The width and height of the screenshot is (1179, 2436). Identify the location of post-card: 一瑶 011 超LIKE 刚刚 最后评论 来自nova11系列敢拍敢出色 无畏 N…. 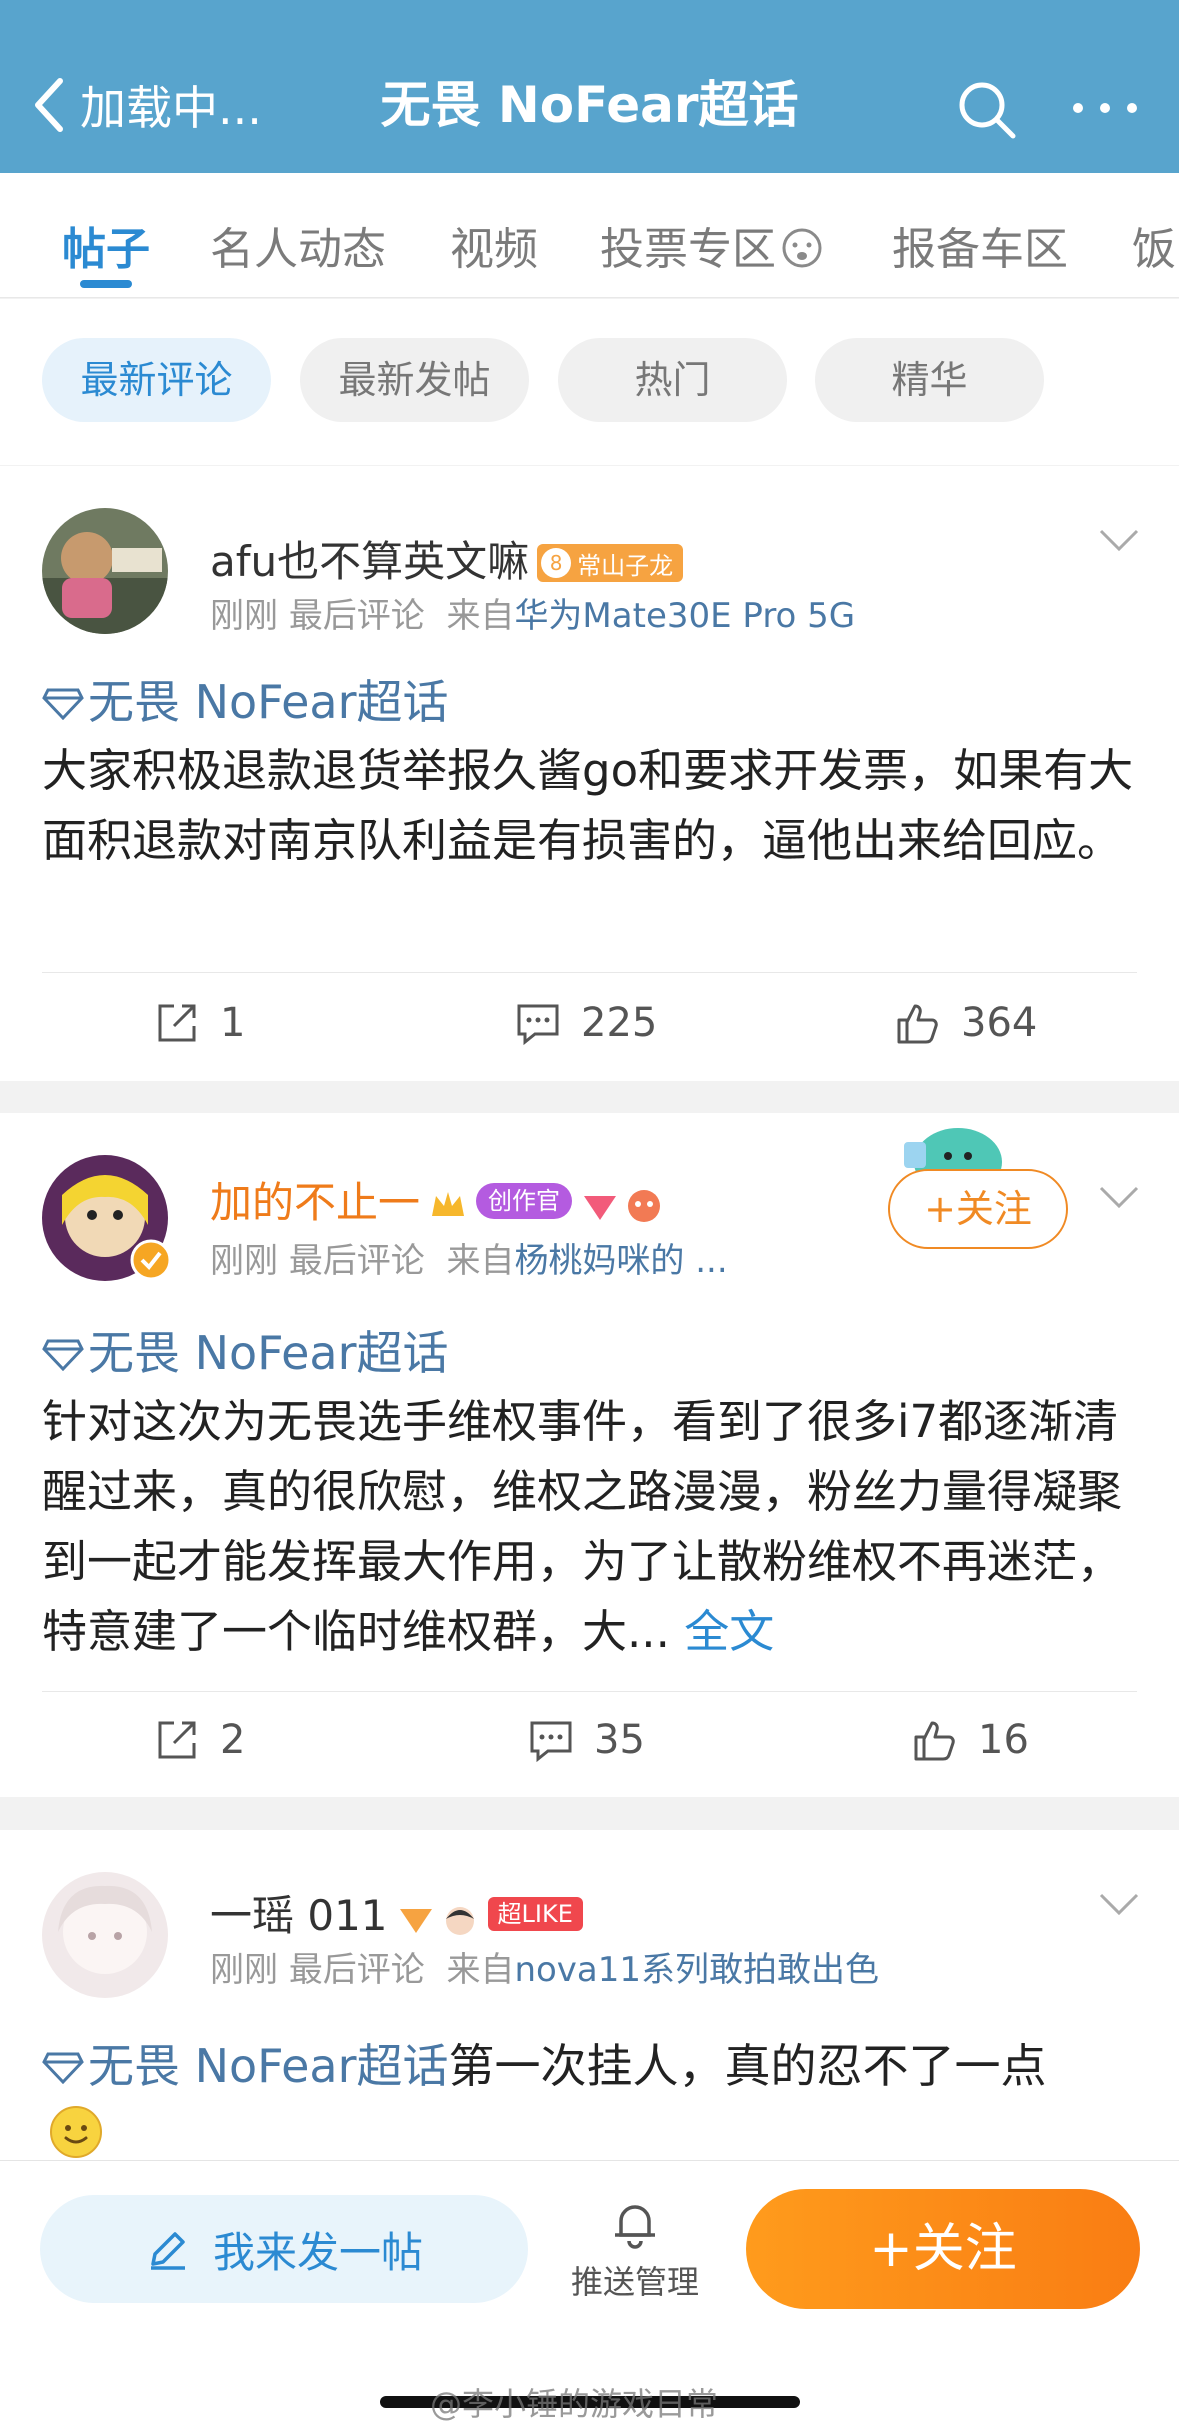
(589, 1995).